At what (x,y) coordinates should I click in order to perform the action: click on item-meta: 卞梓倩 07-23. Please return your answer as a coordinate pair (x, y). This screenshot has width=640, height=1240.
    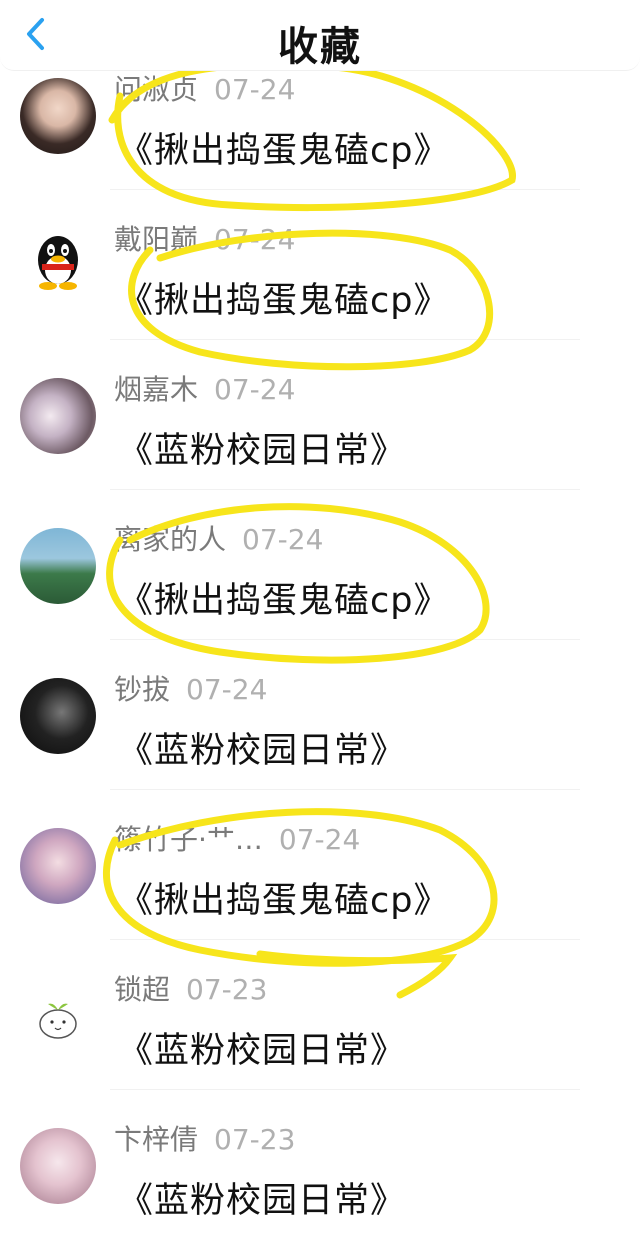
    Looking at the image, I should click on (204, 1138).